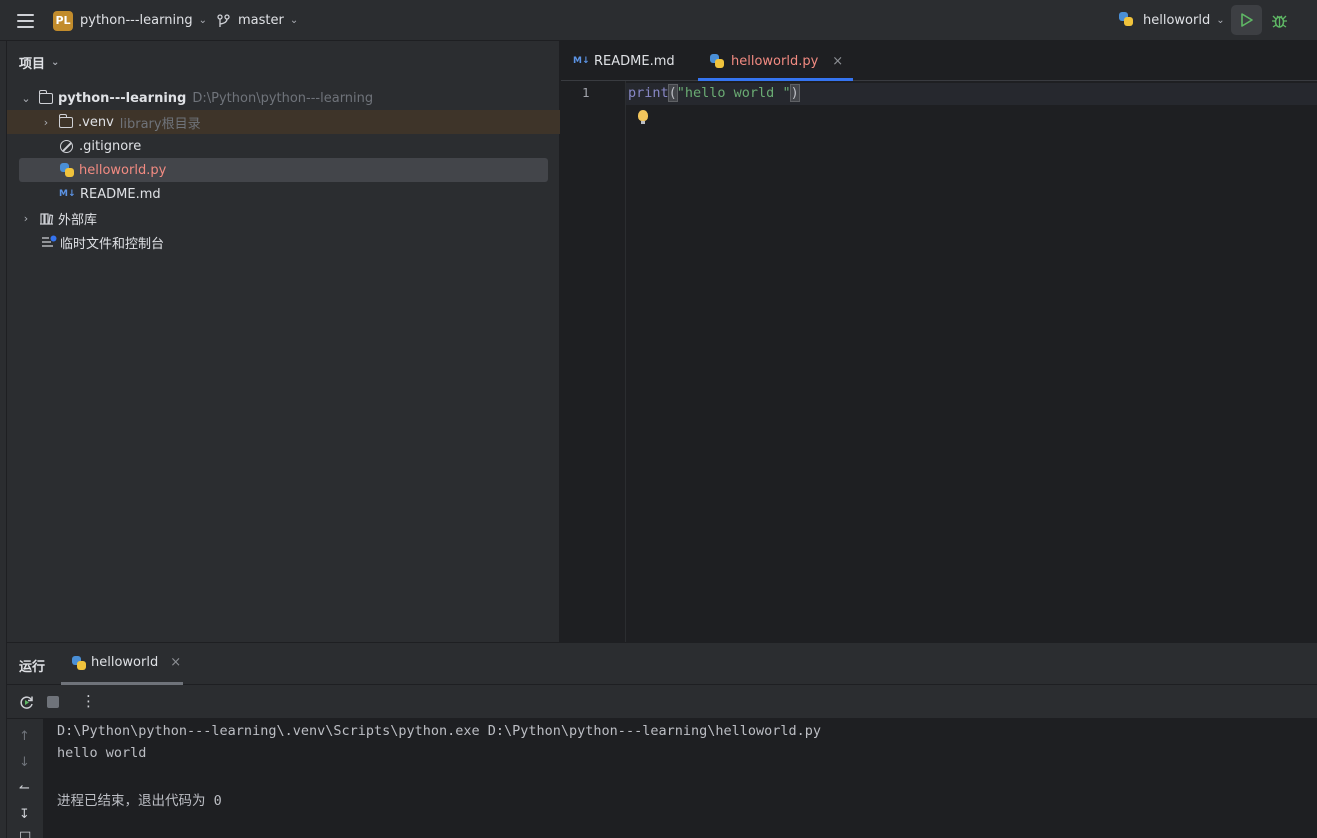 This screenshot has height=838, width=1317. Describe the element at coordinates (24, 736) in the screenshot. I see `arrow-up-icon: ↑` at that location.